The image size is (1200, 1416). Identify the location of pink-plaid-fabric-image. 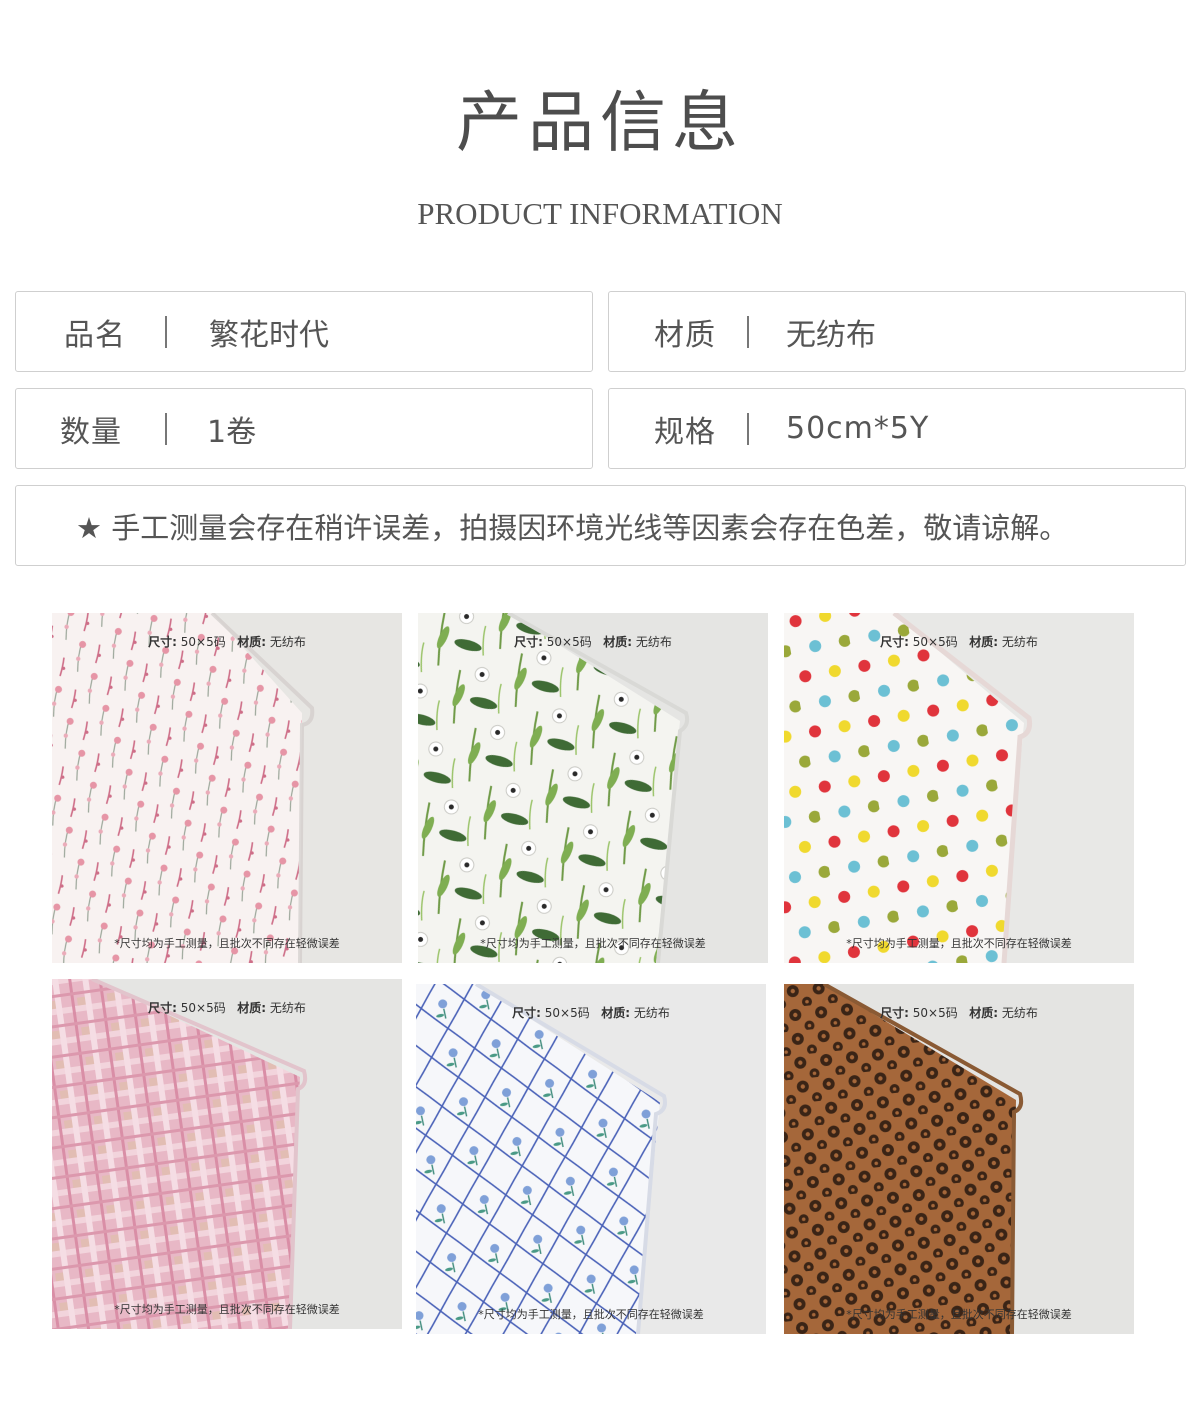
(227, 1154).